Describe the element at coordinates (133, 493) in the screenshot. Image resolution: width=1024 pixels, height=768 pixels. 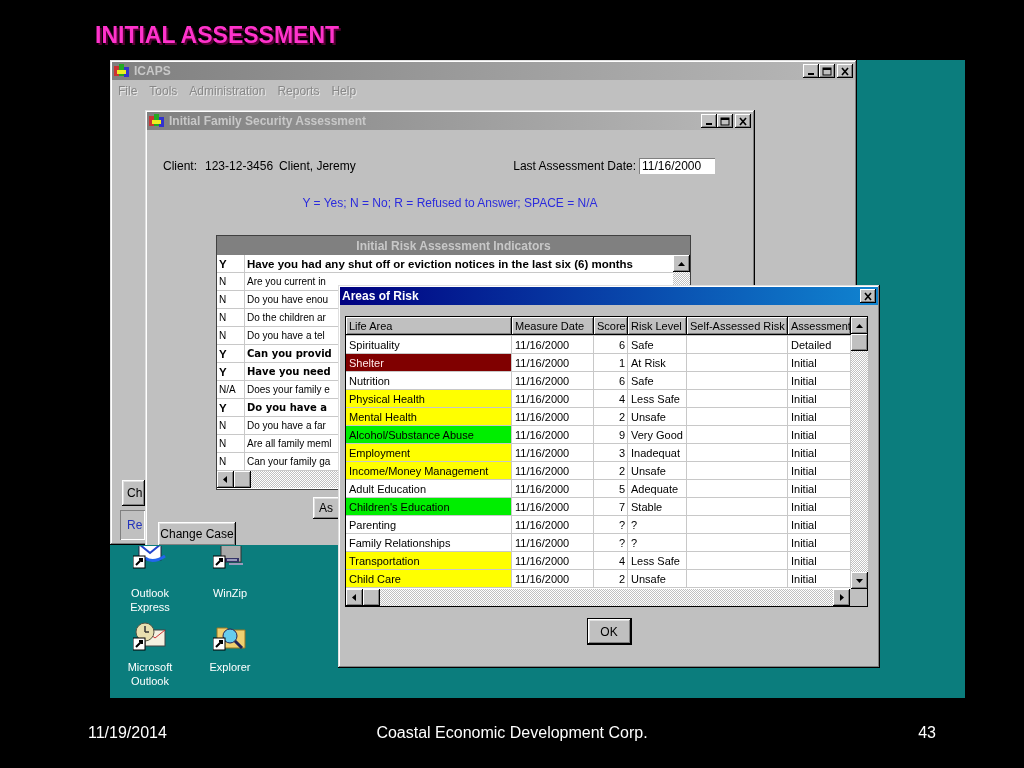
I see `side-button: Ch` at that location.